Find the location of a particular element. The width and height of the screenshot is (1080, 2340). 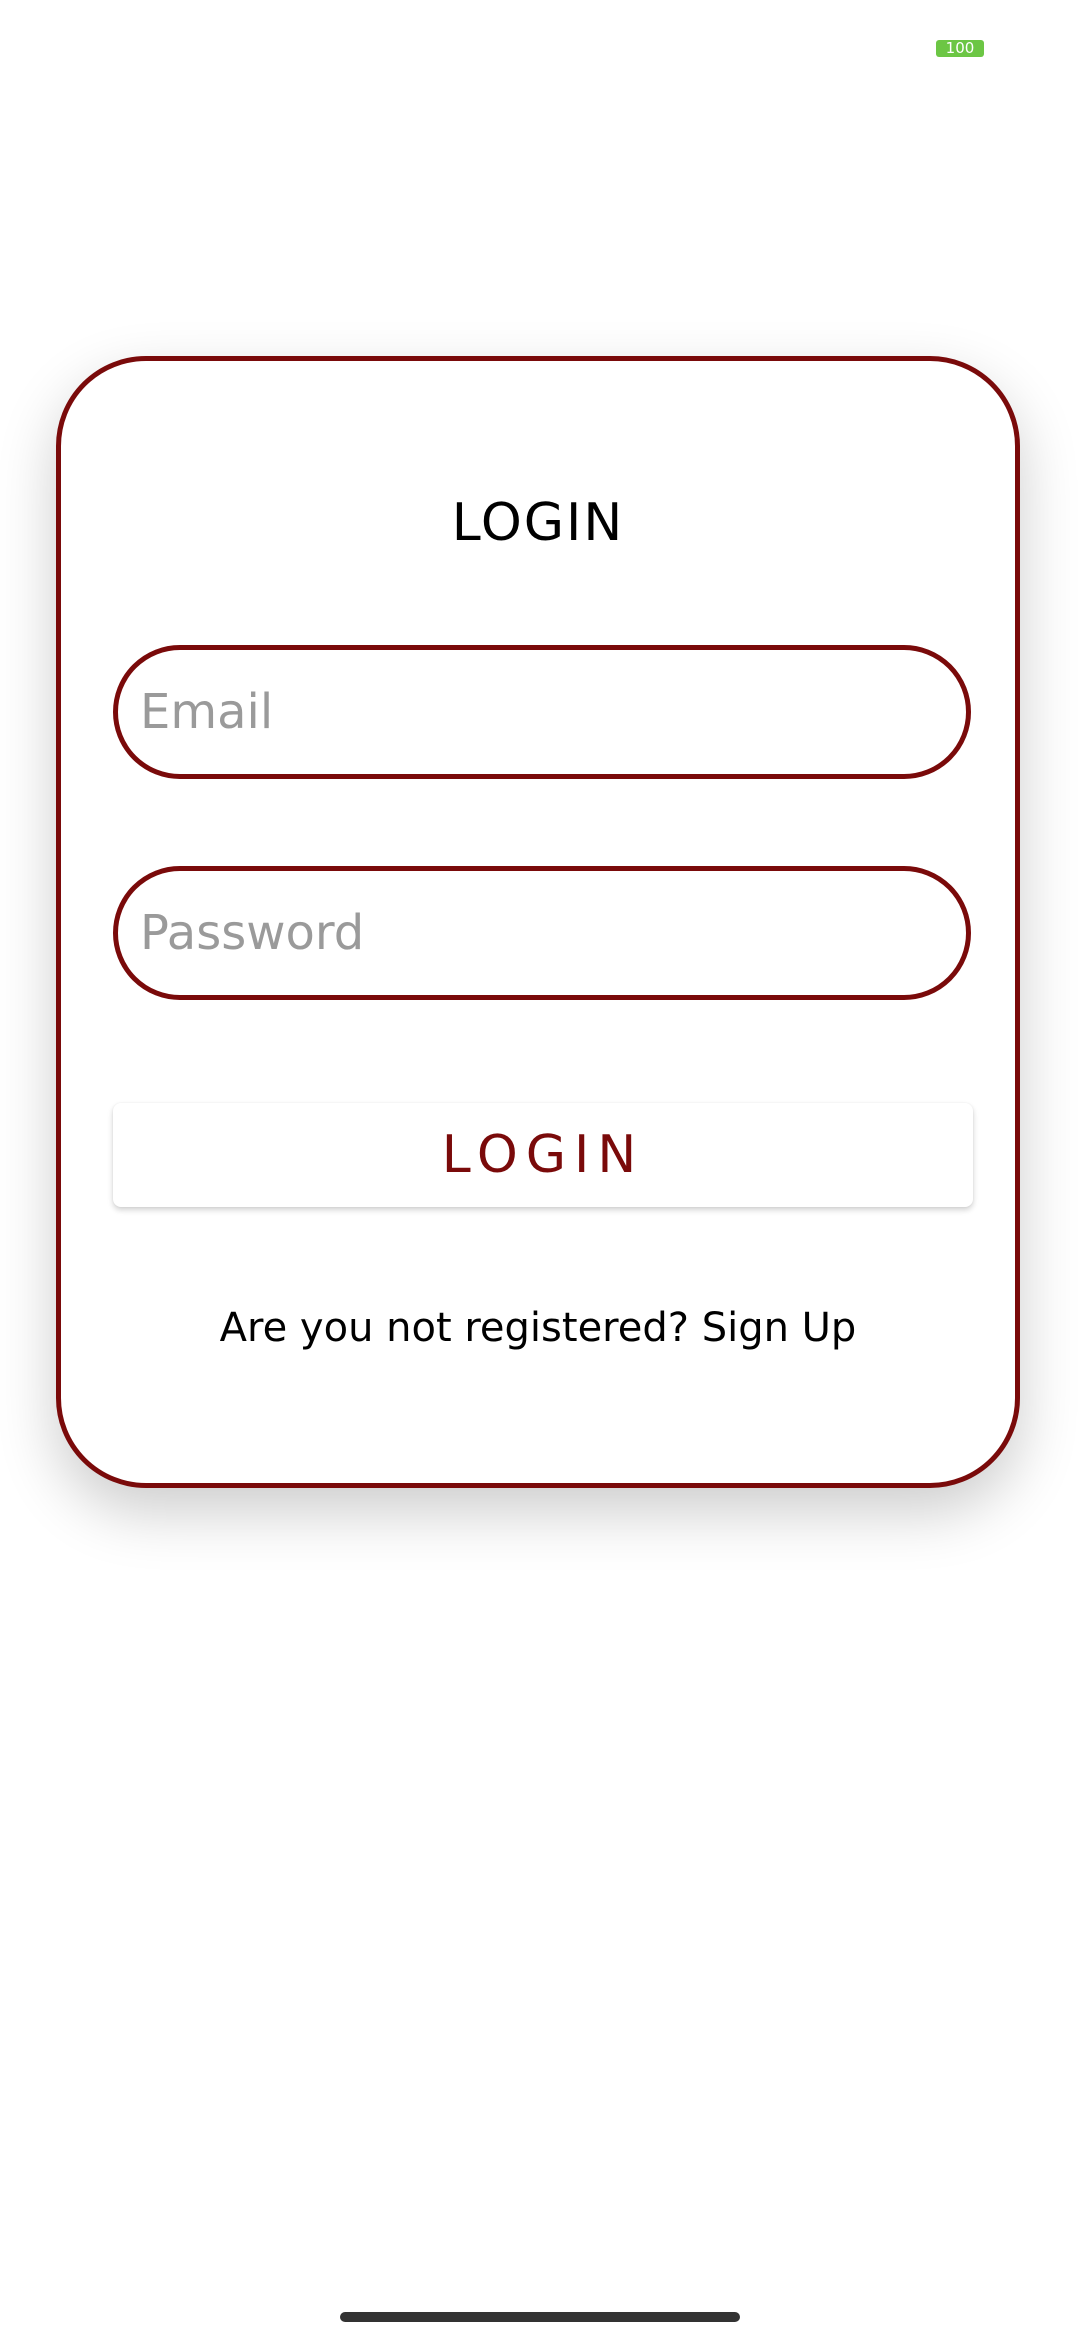

password-input is located at coordinates (540, 933).